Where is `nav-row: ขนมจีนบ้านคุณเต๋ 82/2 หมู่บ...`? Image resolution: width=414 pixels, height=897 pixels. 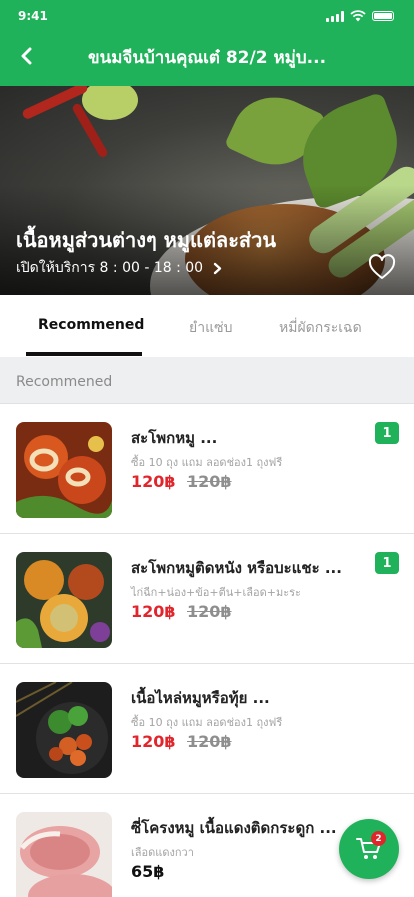 nav-row: ขนมจีนบ้านคุณเต๋ 82/2 หมู่บ... is located at coordinates (207, 56).